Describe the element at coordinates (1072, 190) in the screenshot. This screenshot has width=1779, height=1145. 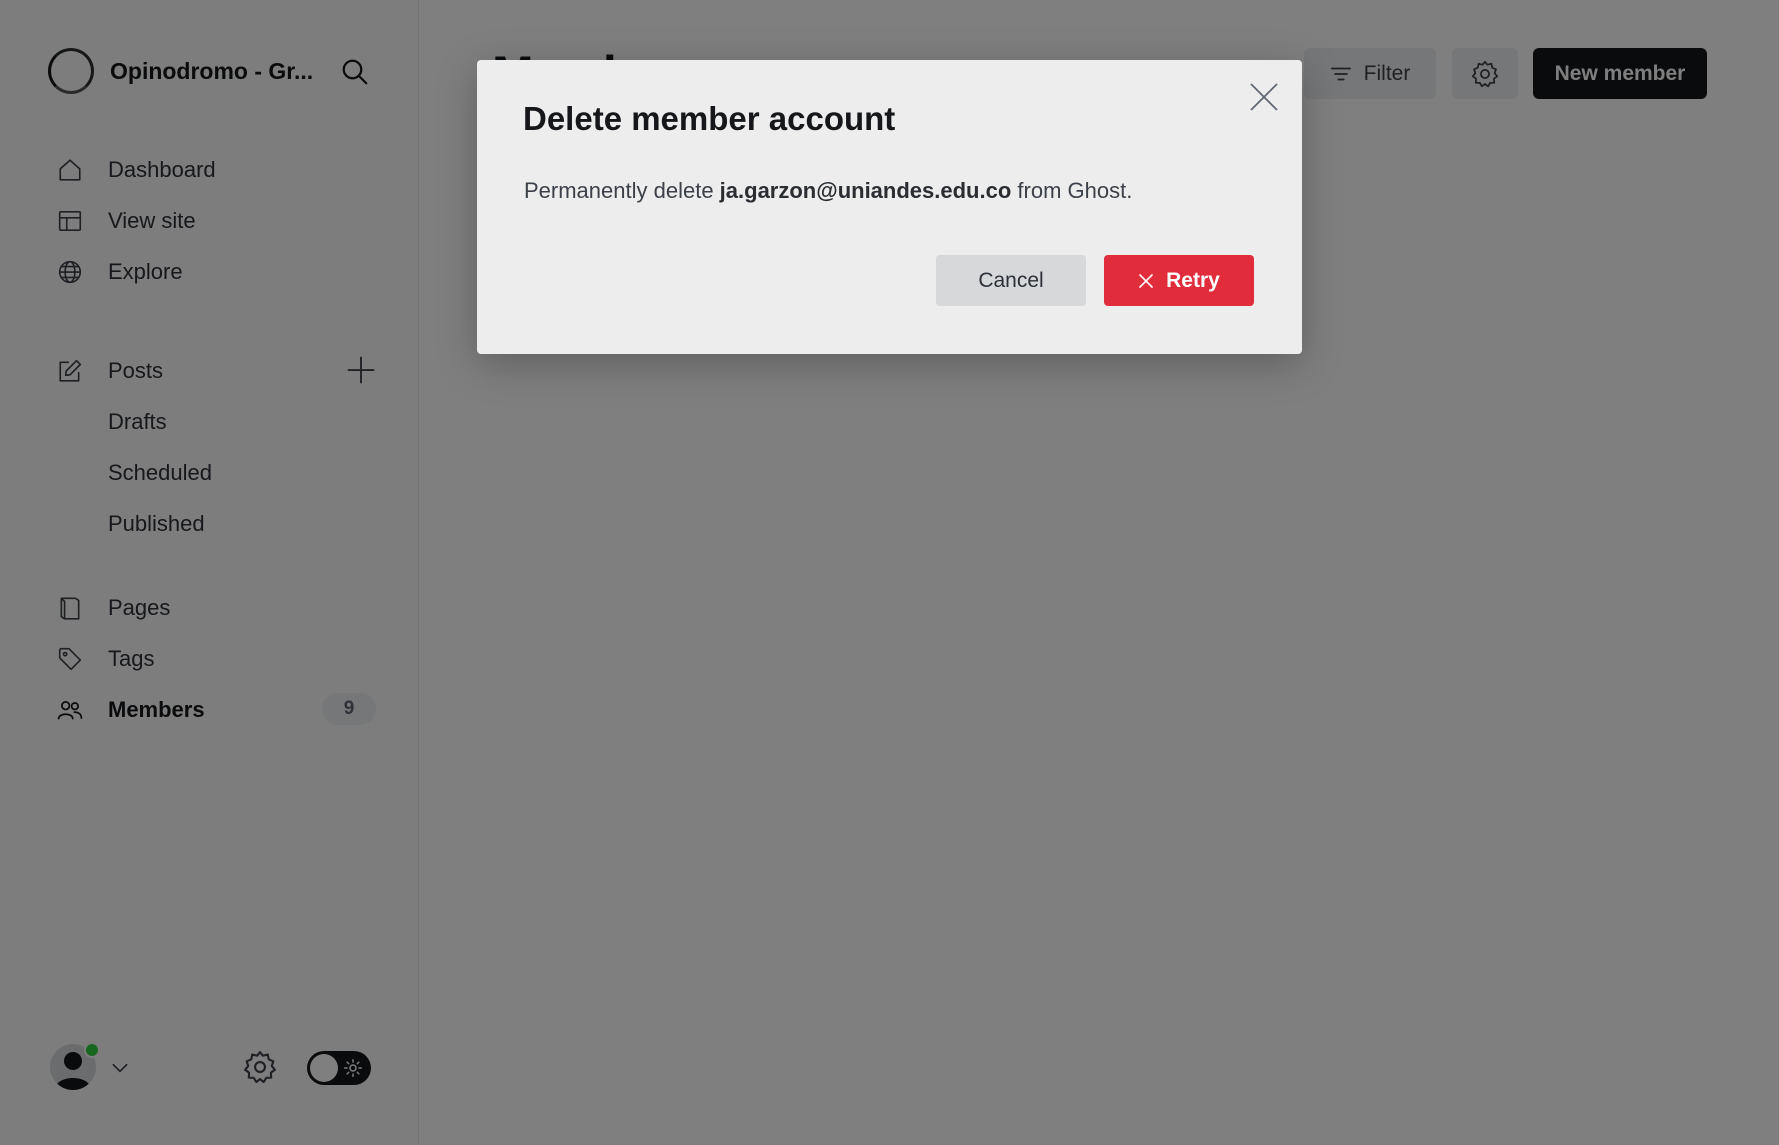
I see `message-suffix: from Ghost.` at that location.